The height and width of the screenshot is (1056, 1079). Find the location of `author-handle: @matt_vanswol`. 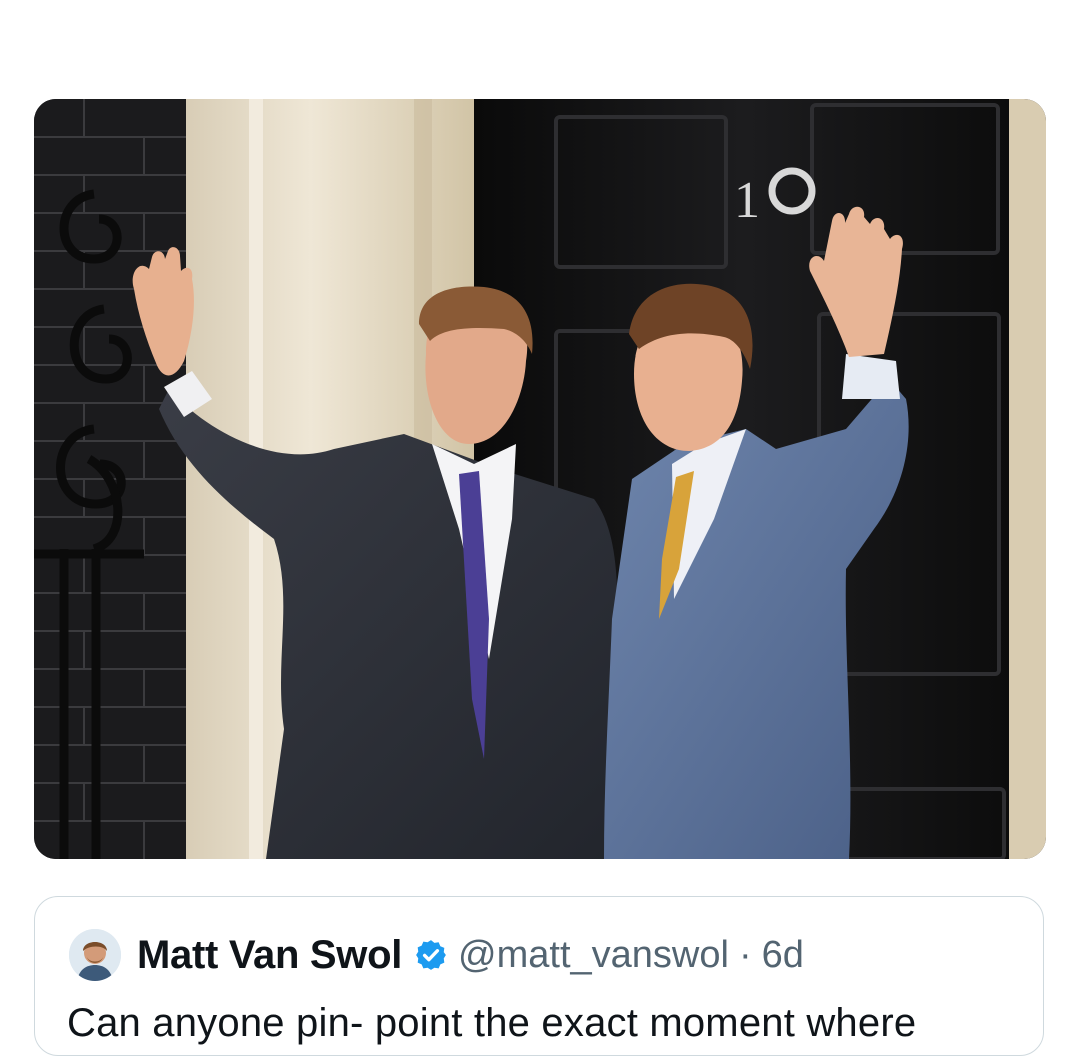

author-handle: @matt_vanswol is located at coordinates (593, 955).